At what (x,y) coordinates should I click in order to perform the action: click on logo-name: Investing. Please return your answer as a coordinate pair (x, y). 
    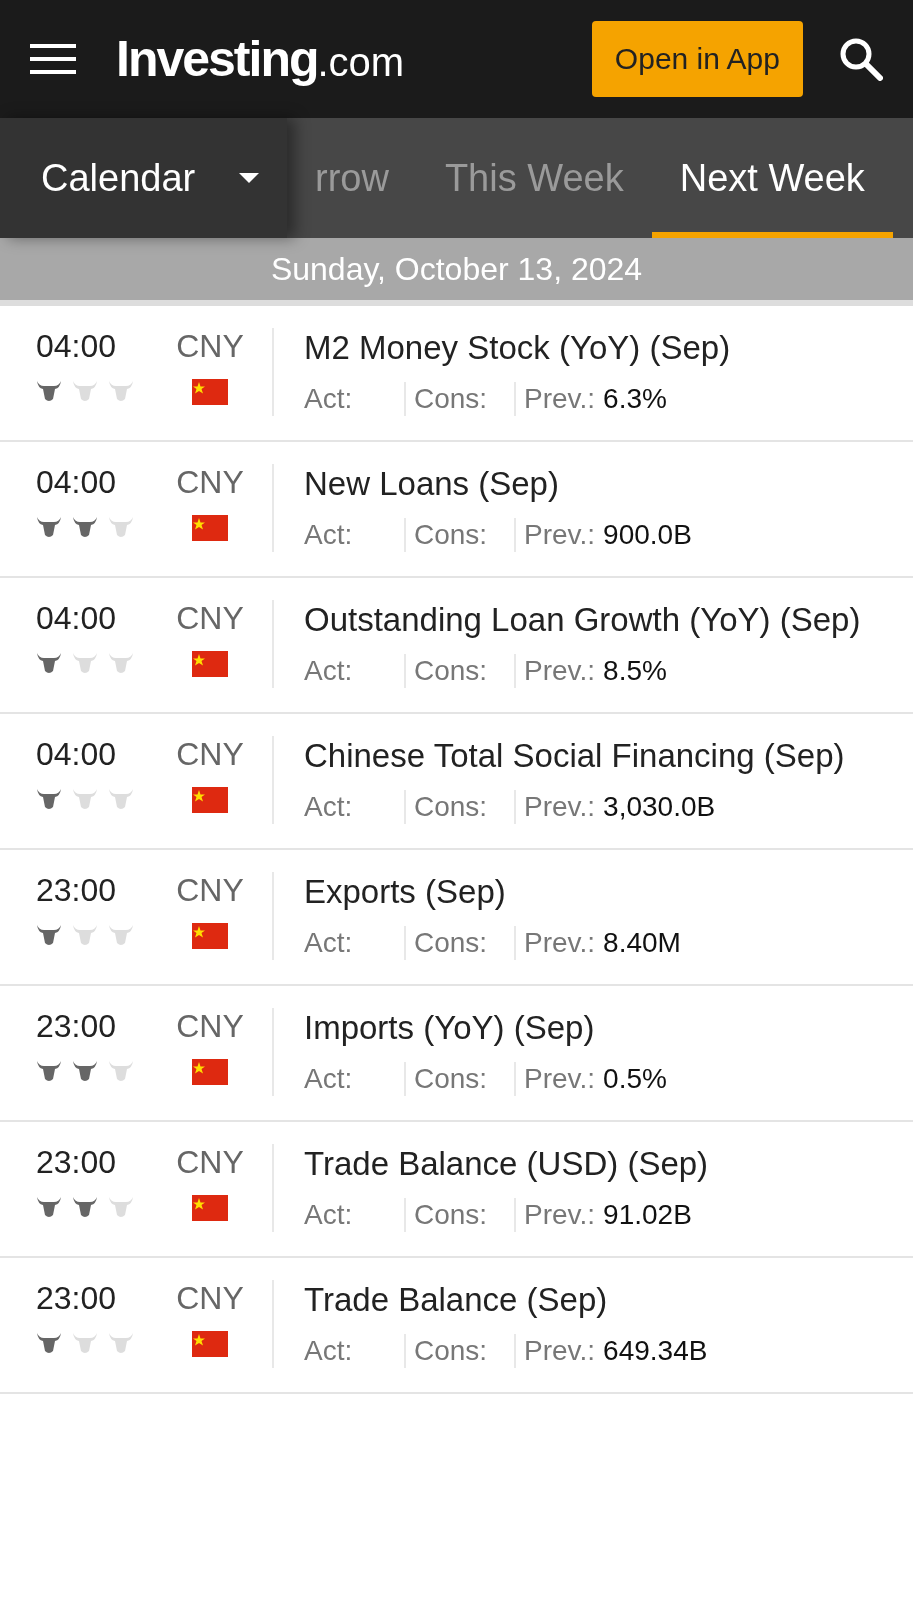
    Looking at the image, I should click on (217, 59).